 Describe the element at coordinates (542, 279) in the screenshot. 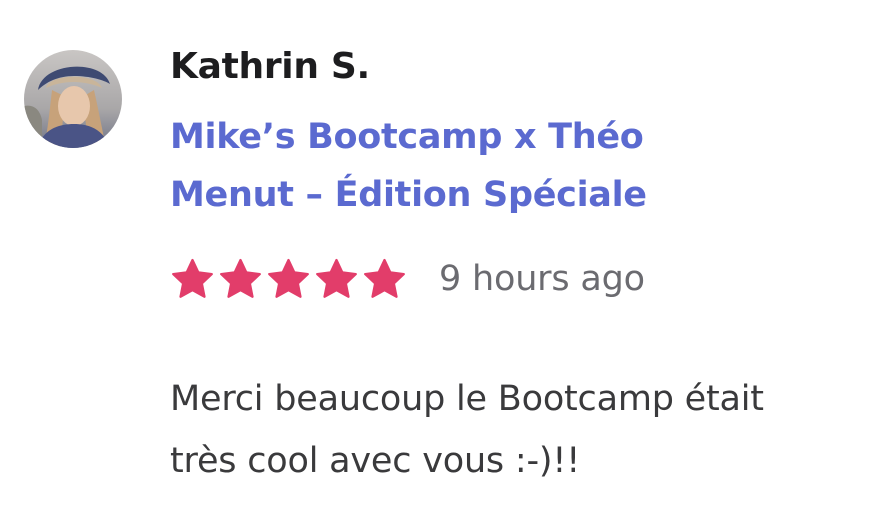

I see `review-timestamp: 9 hours ago` at that location.